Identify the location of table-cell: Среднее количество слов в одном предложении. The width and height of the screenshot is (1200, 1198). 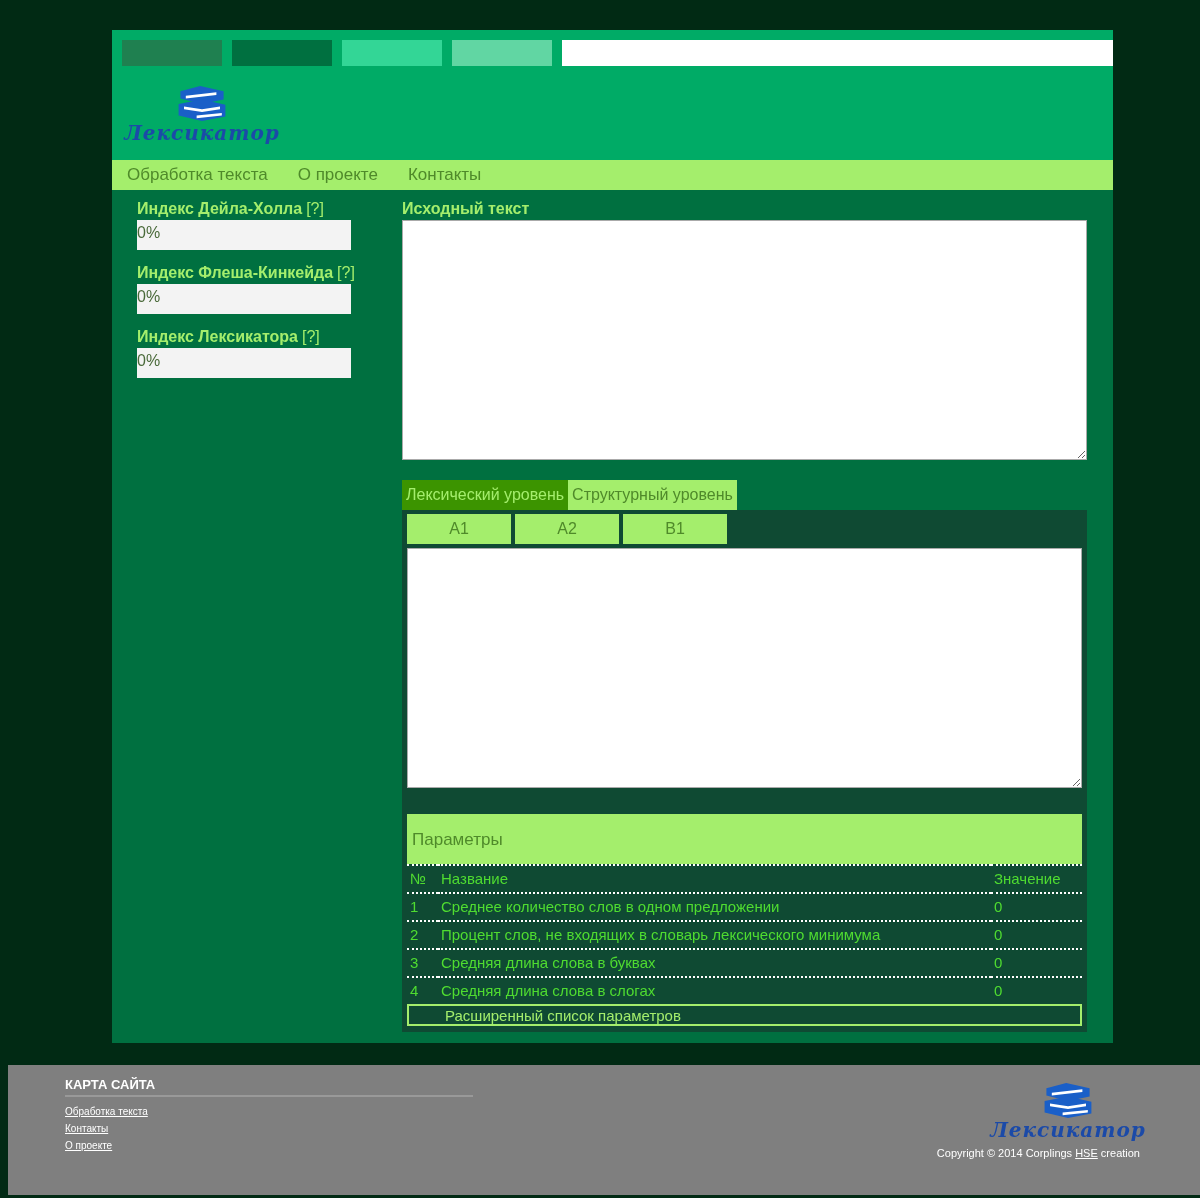
(714, 907).